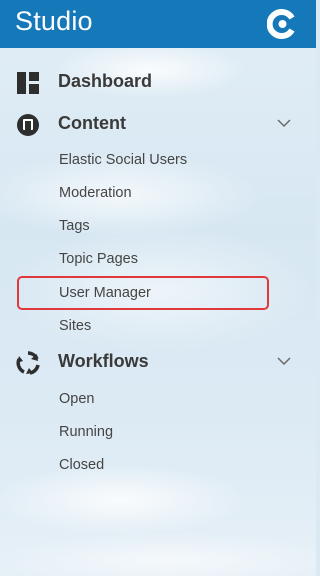  I want to click on nav-item-sites: Sites, so click(75, 326).